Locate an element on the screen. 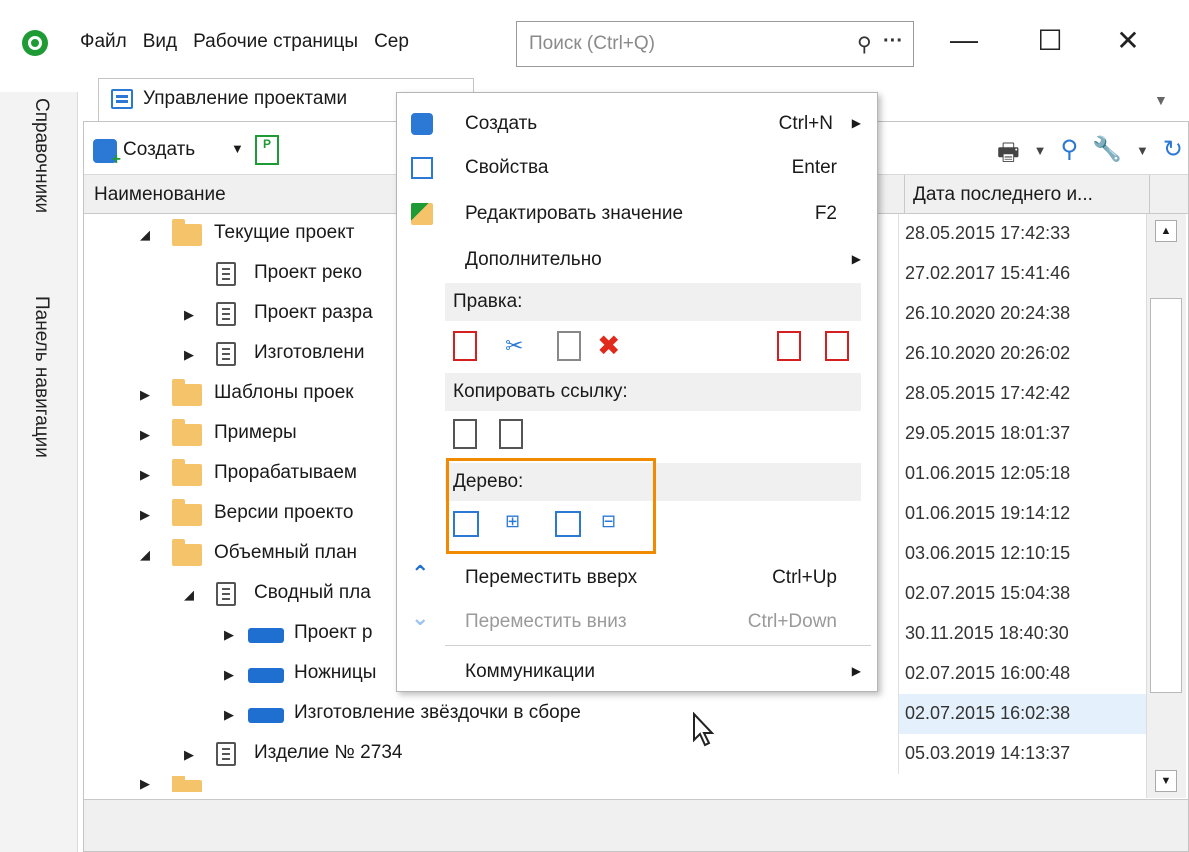  side-panel: Справочники Панель навигации is located at coordinates (39, 472).